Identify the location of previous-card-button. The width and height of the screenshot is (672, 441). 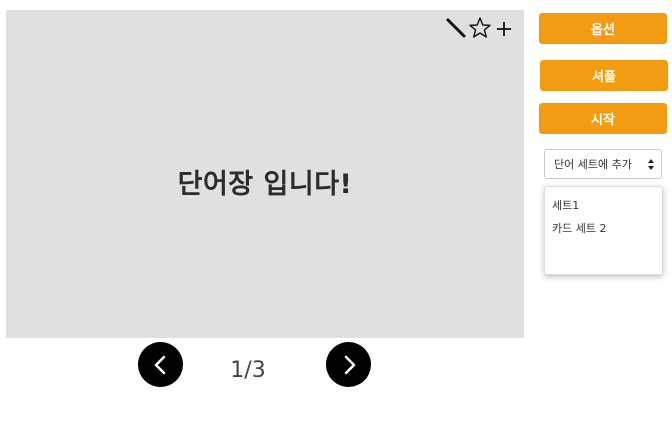
(160, 364).